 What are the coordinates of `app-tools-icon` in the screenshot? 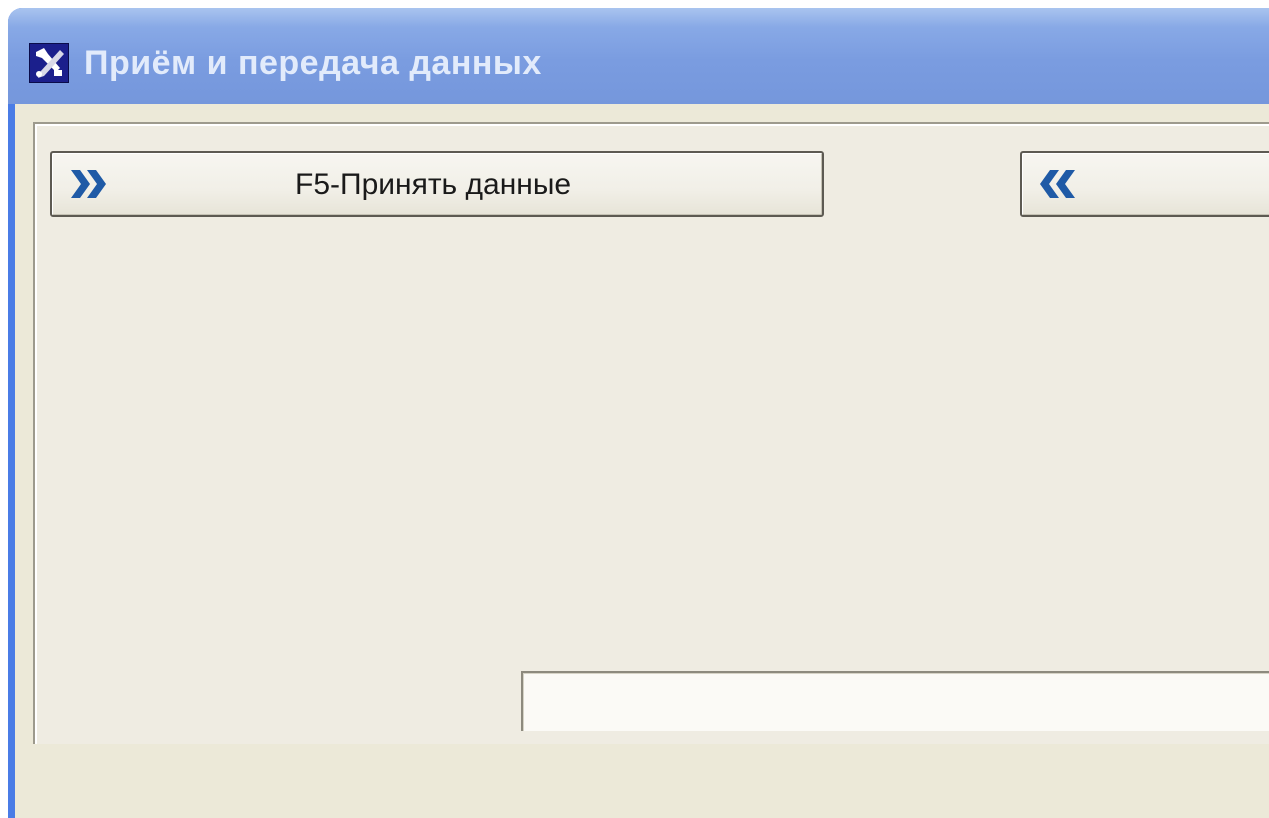 It's located at (49, 63).